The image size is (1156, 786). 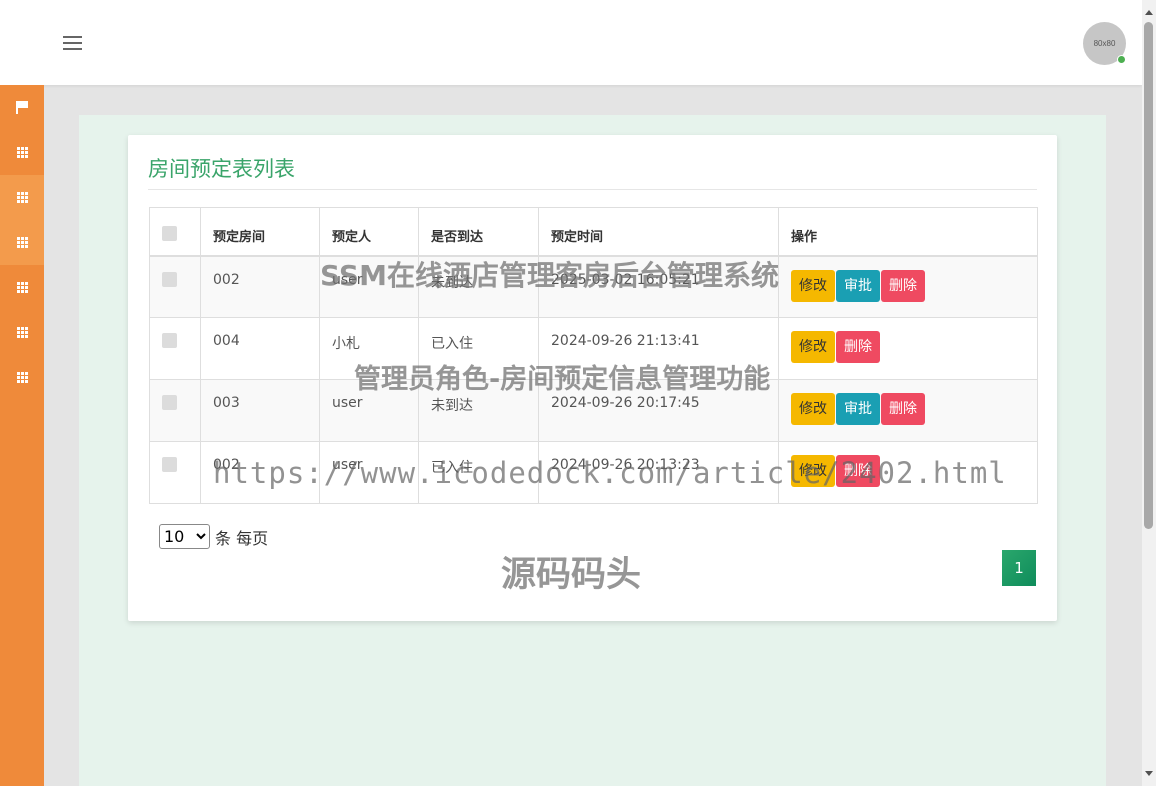 What do you see at coordinates (260, 410) in the screenshot?
I see `room-cell: 003` at bounding box center [260, 410].